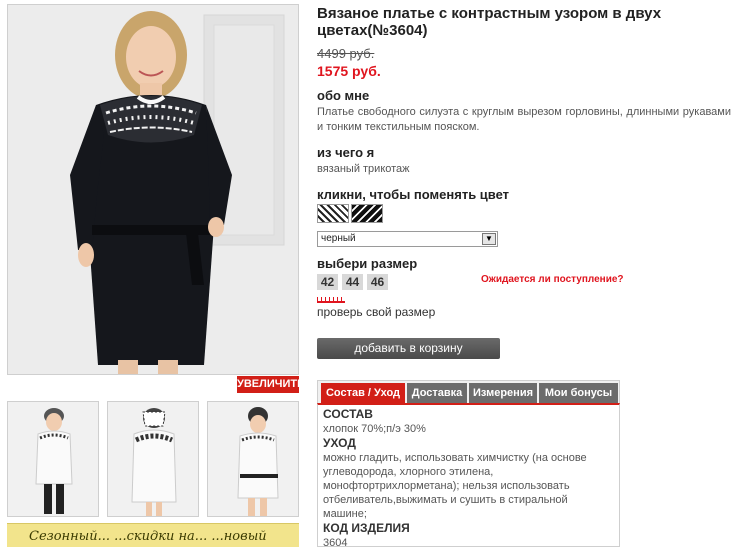  I want to click on current-price: 1575 руб., so click(349, 71).